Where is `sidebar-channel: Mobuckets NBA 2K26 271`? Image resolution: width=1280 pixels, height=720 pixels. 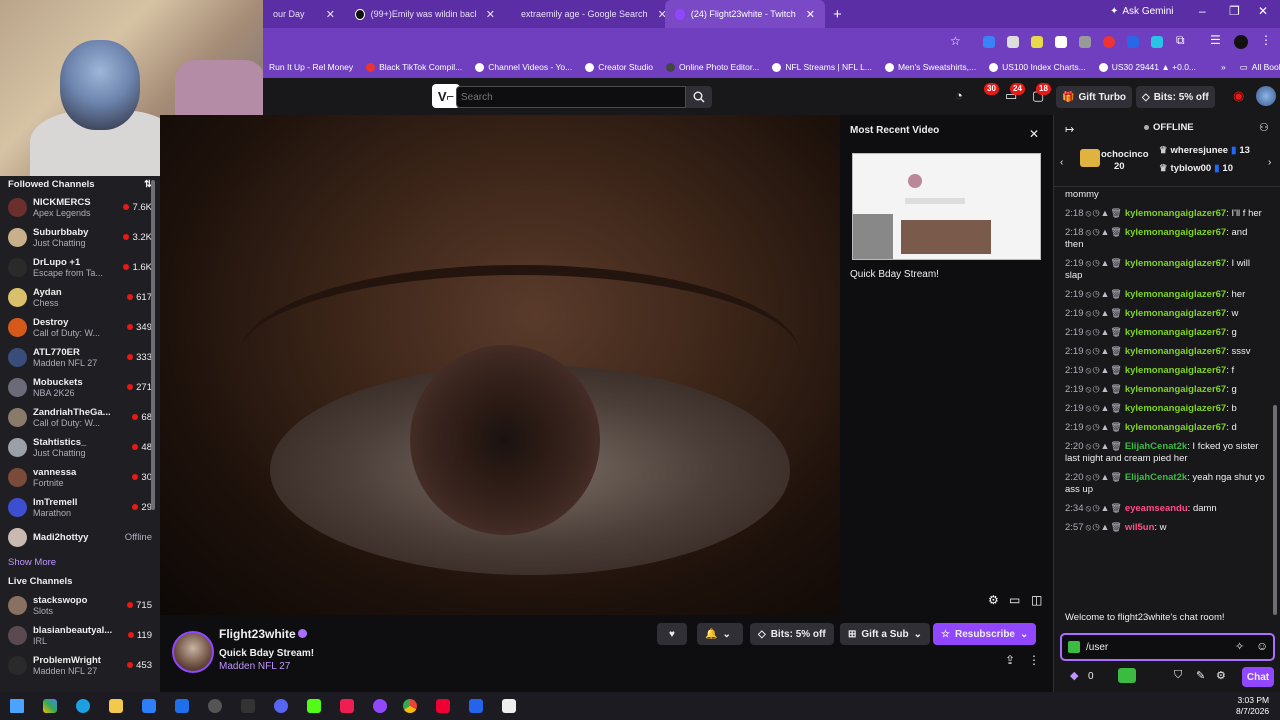 sidebar-channel: Mobuckets NBA 2K26 271 is located at coordinates (80, 387).